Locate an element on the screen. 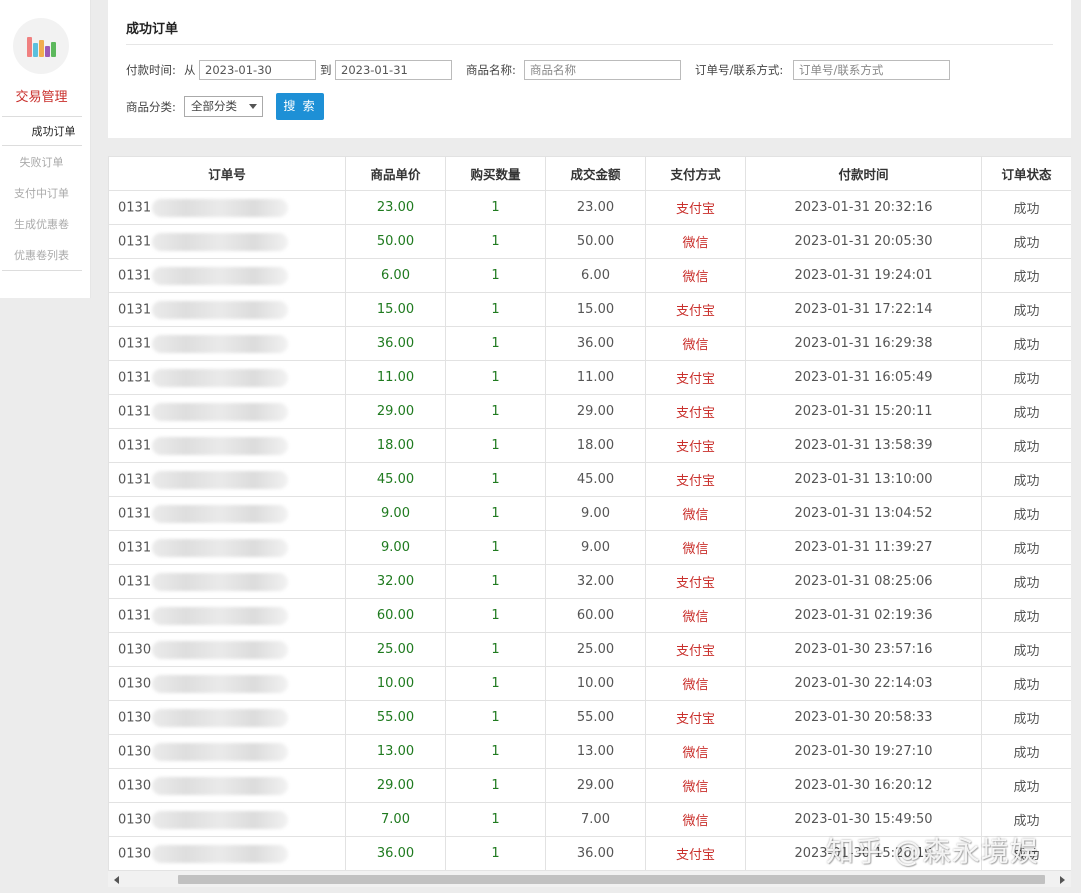  pay-time-cell: 2023-01-31 13:58:39 is located at coordinates (863, 445).